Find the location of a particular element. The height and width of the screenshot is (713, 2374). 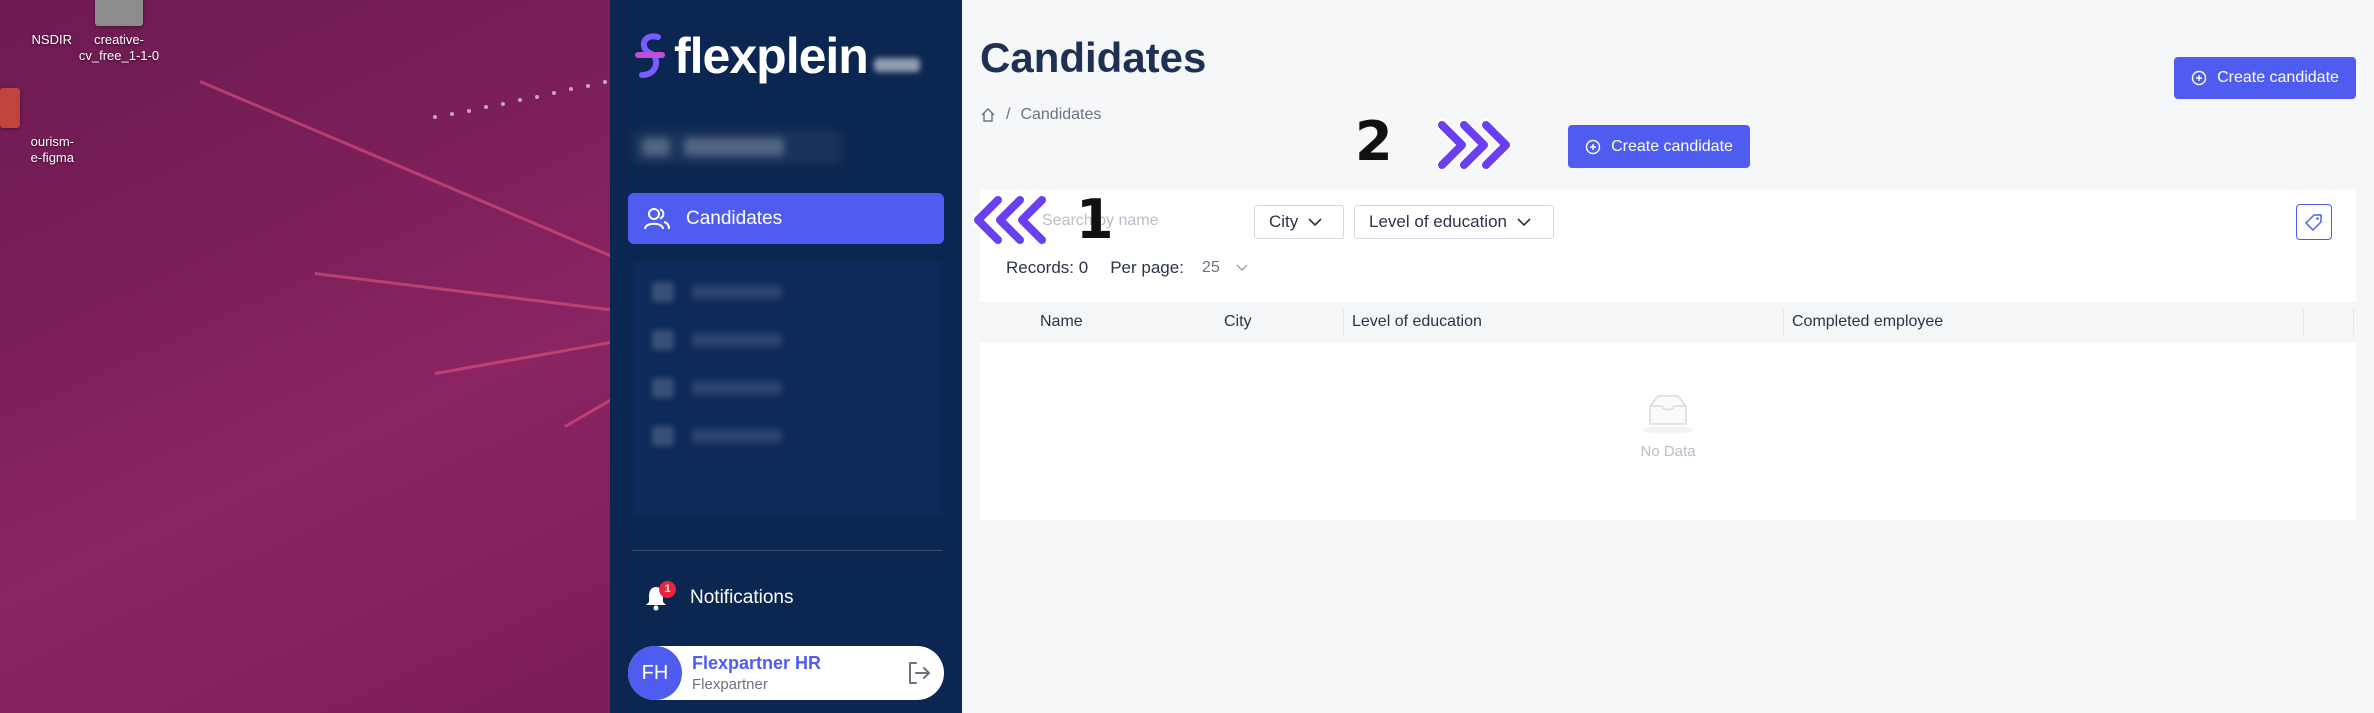

logo-text: flexplein is located at coordinates (771, 56).